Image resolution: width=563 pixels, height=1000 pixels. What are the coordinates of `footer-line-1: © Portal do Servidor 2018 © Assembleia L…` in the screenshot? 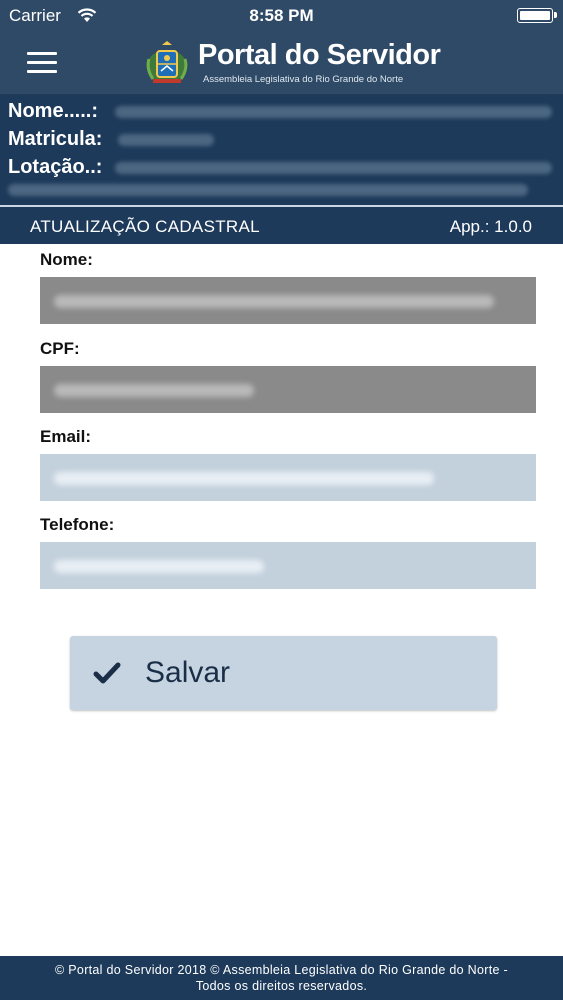 It's located at (281, 970).